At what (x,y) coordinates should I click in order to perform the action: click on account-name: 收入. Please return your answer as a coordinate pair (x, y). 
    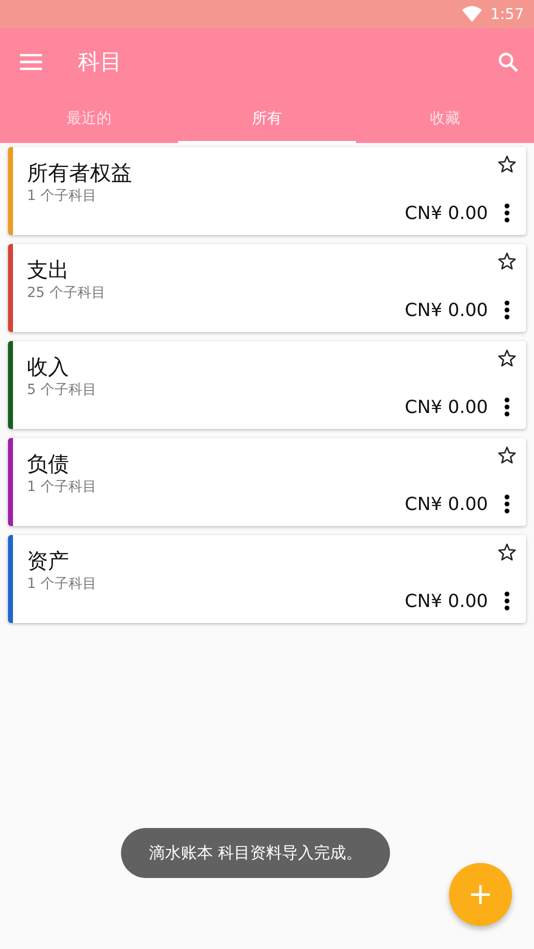
    Looking at the image, I should click on (48, 367).